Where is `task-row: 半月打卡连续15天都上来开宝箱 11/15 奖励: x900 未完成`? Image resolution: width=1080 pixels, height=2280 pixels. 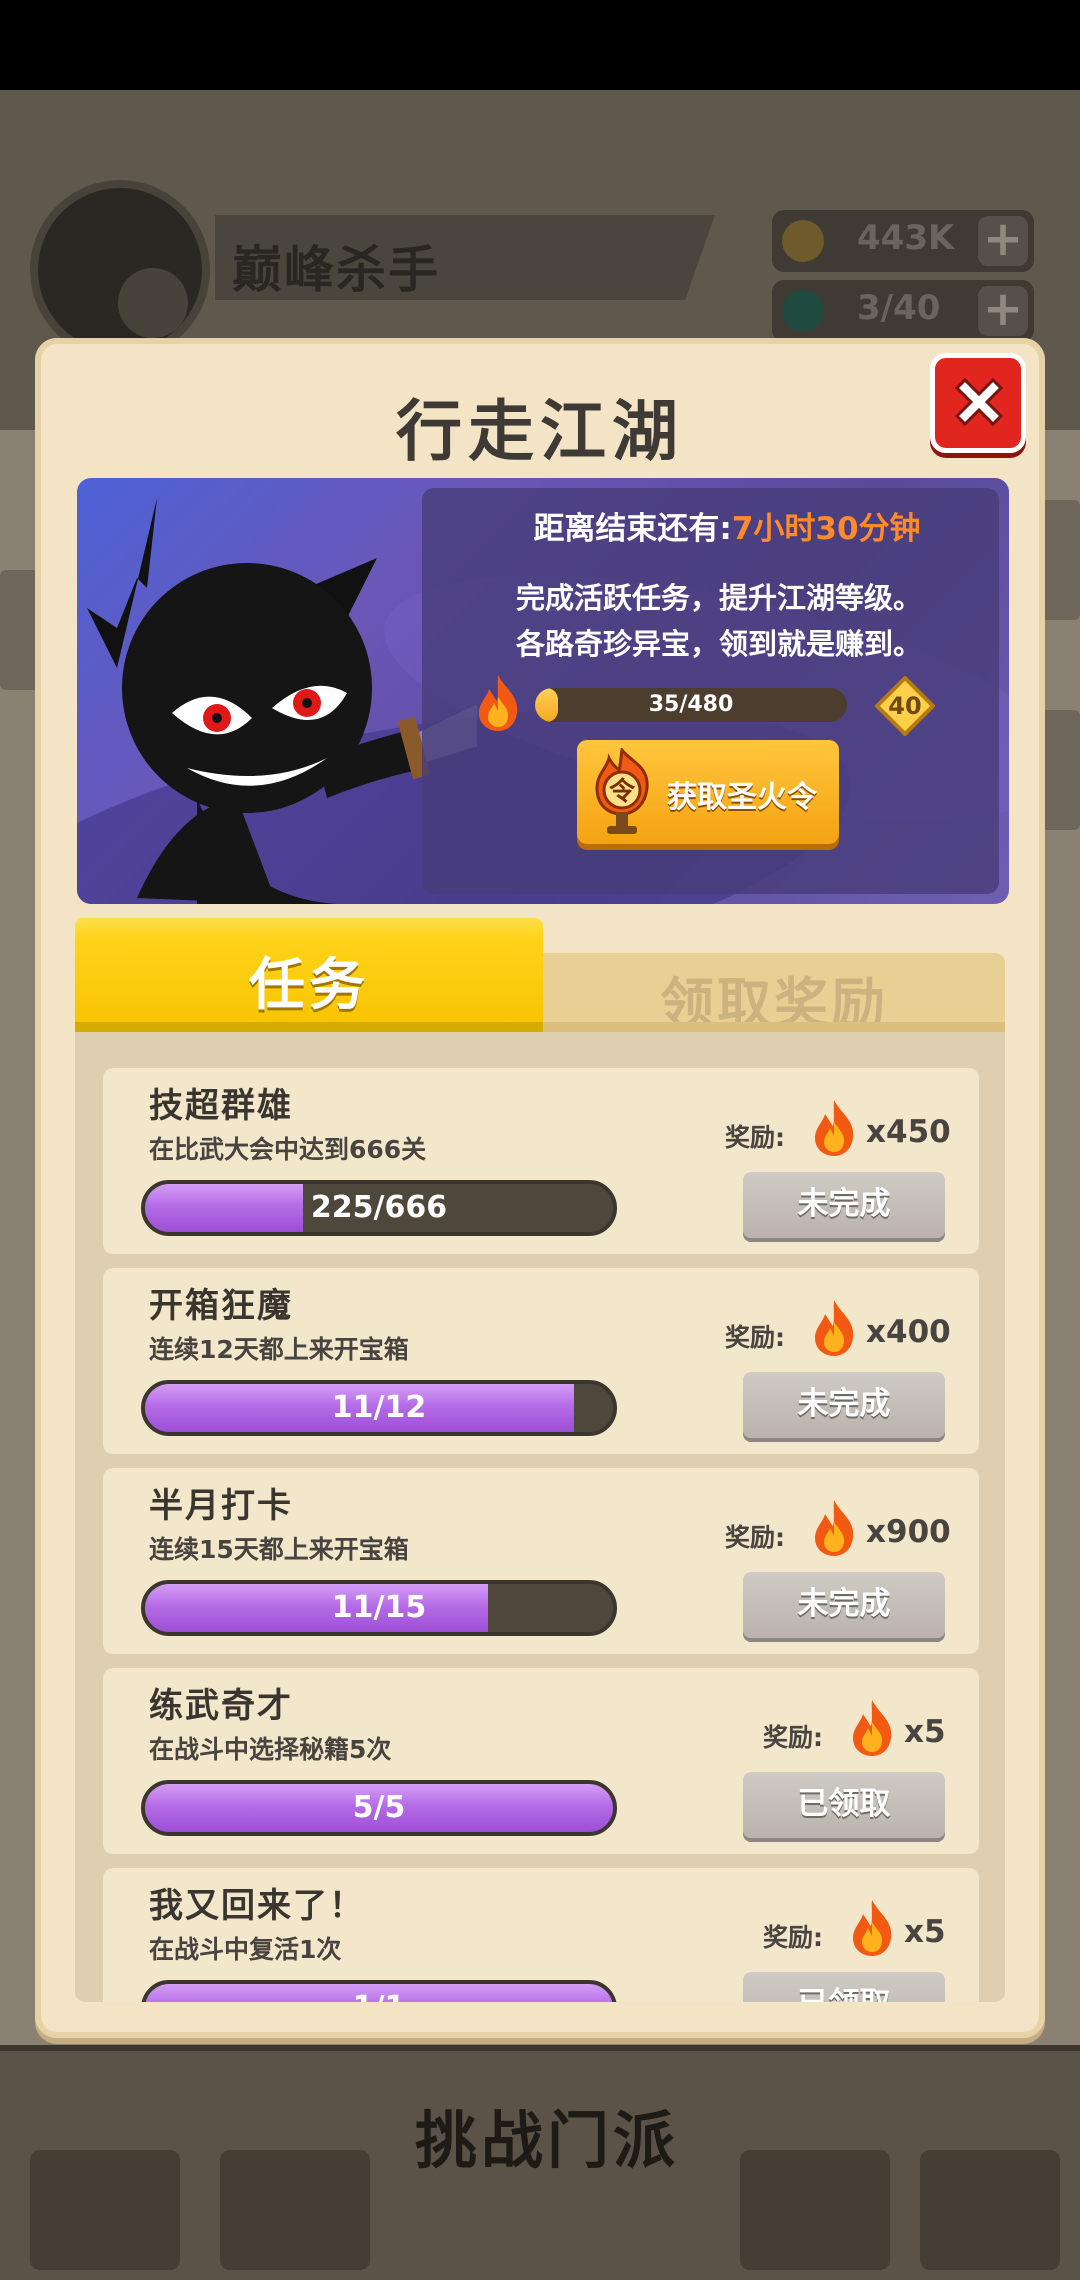 task-row: 半月打卡连续15天都上来开宝箱 11/15 奖励: x900 未完成 is located at coordinates (541, 1561).